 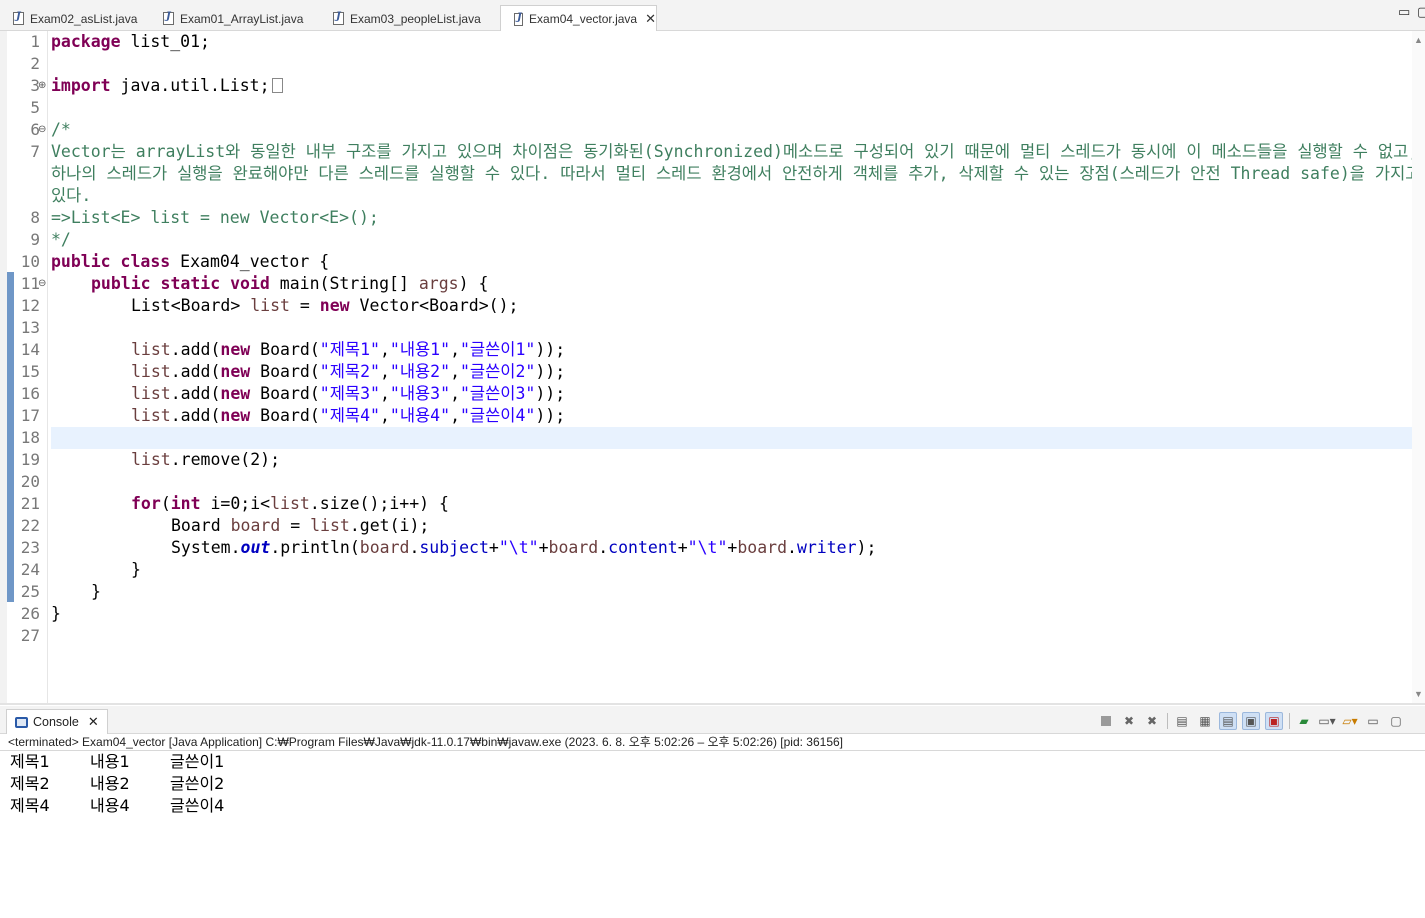 What do you see at coordinates (96, 591) in the screenshot?
I see `code-line-25: }` at bounding box center [96, 591].